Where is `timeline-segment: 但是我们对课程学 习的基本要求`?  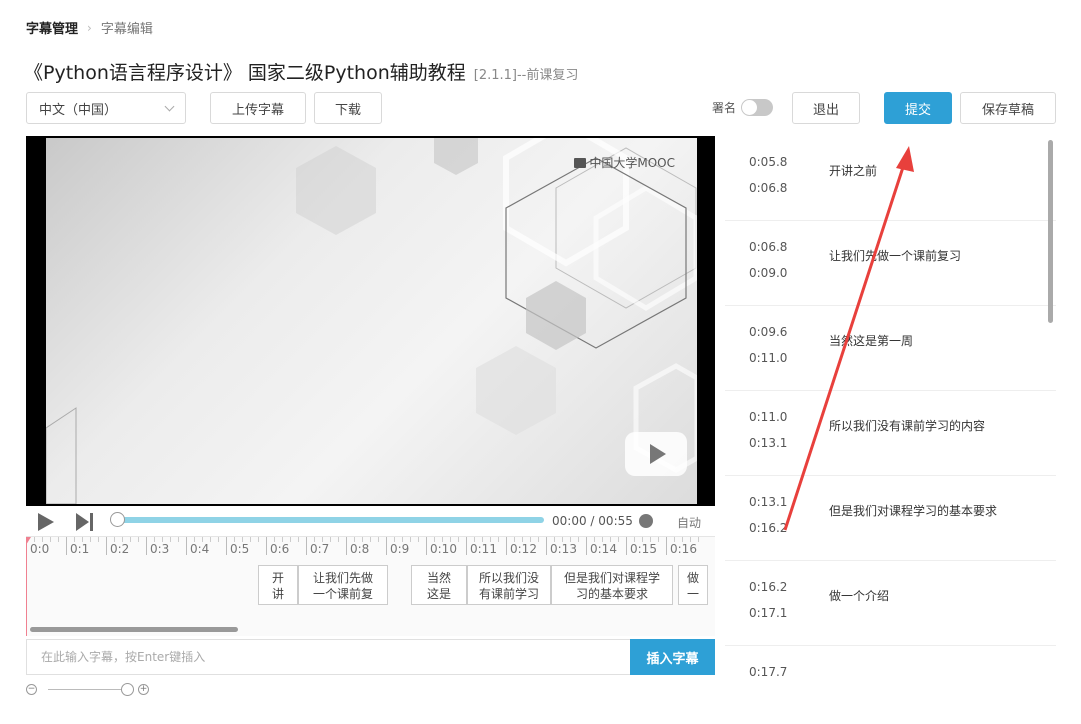 timeline-segment: 但是我们对课程学 习的基本要求 is located at coordinates (612, 585).